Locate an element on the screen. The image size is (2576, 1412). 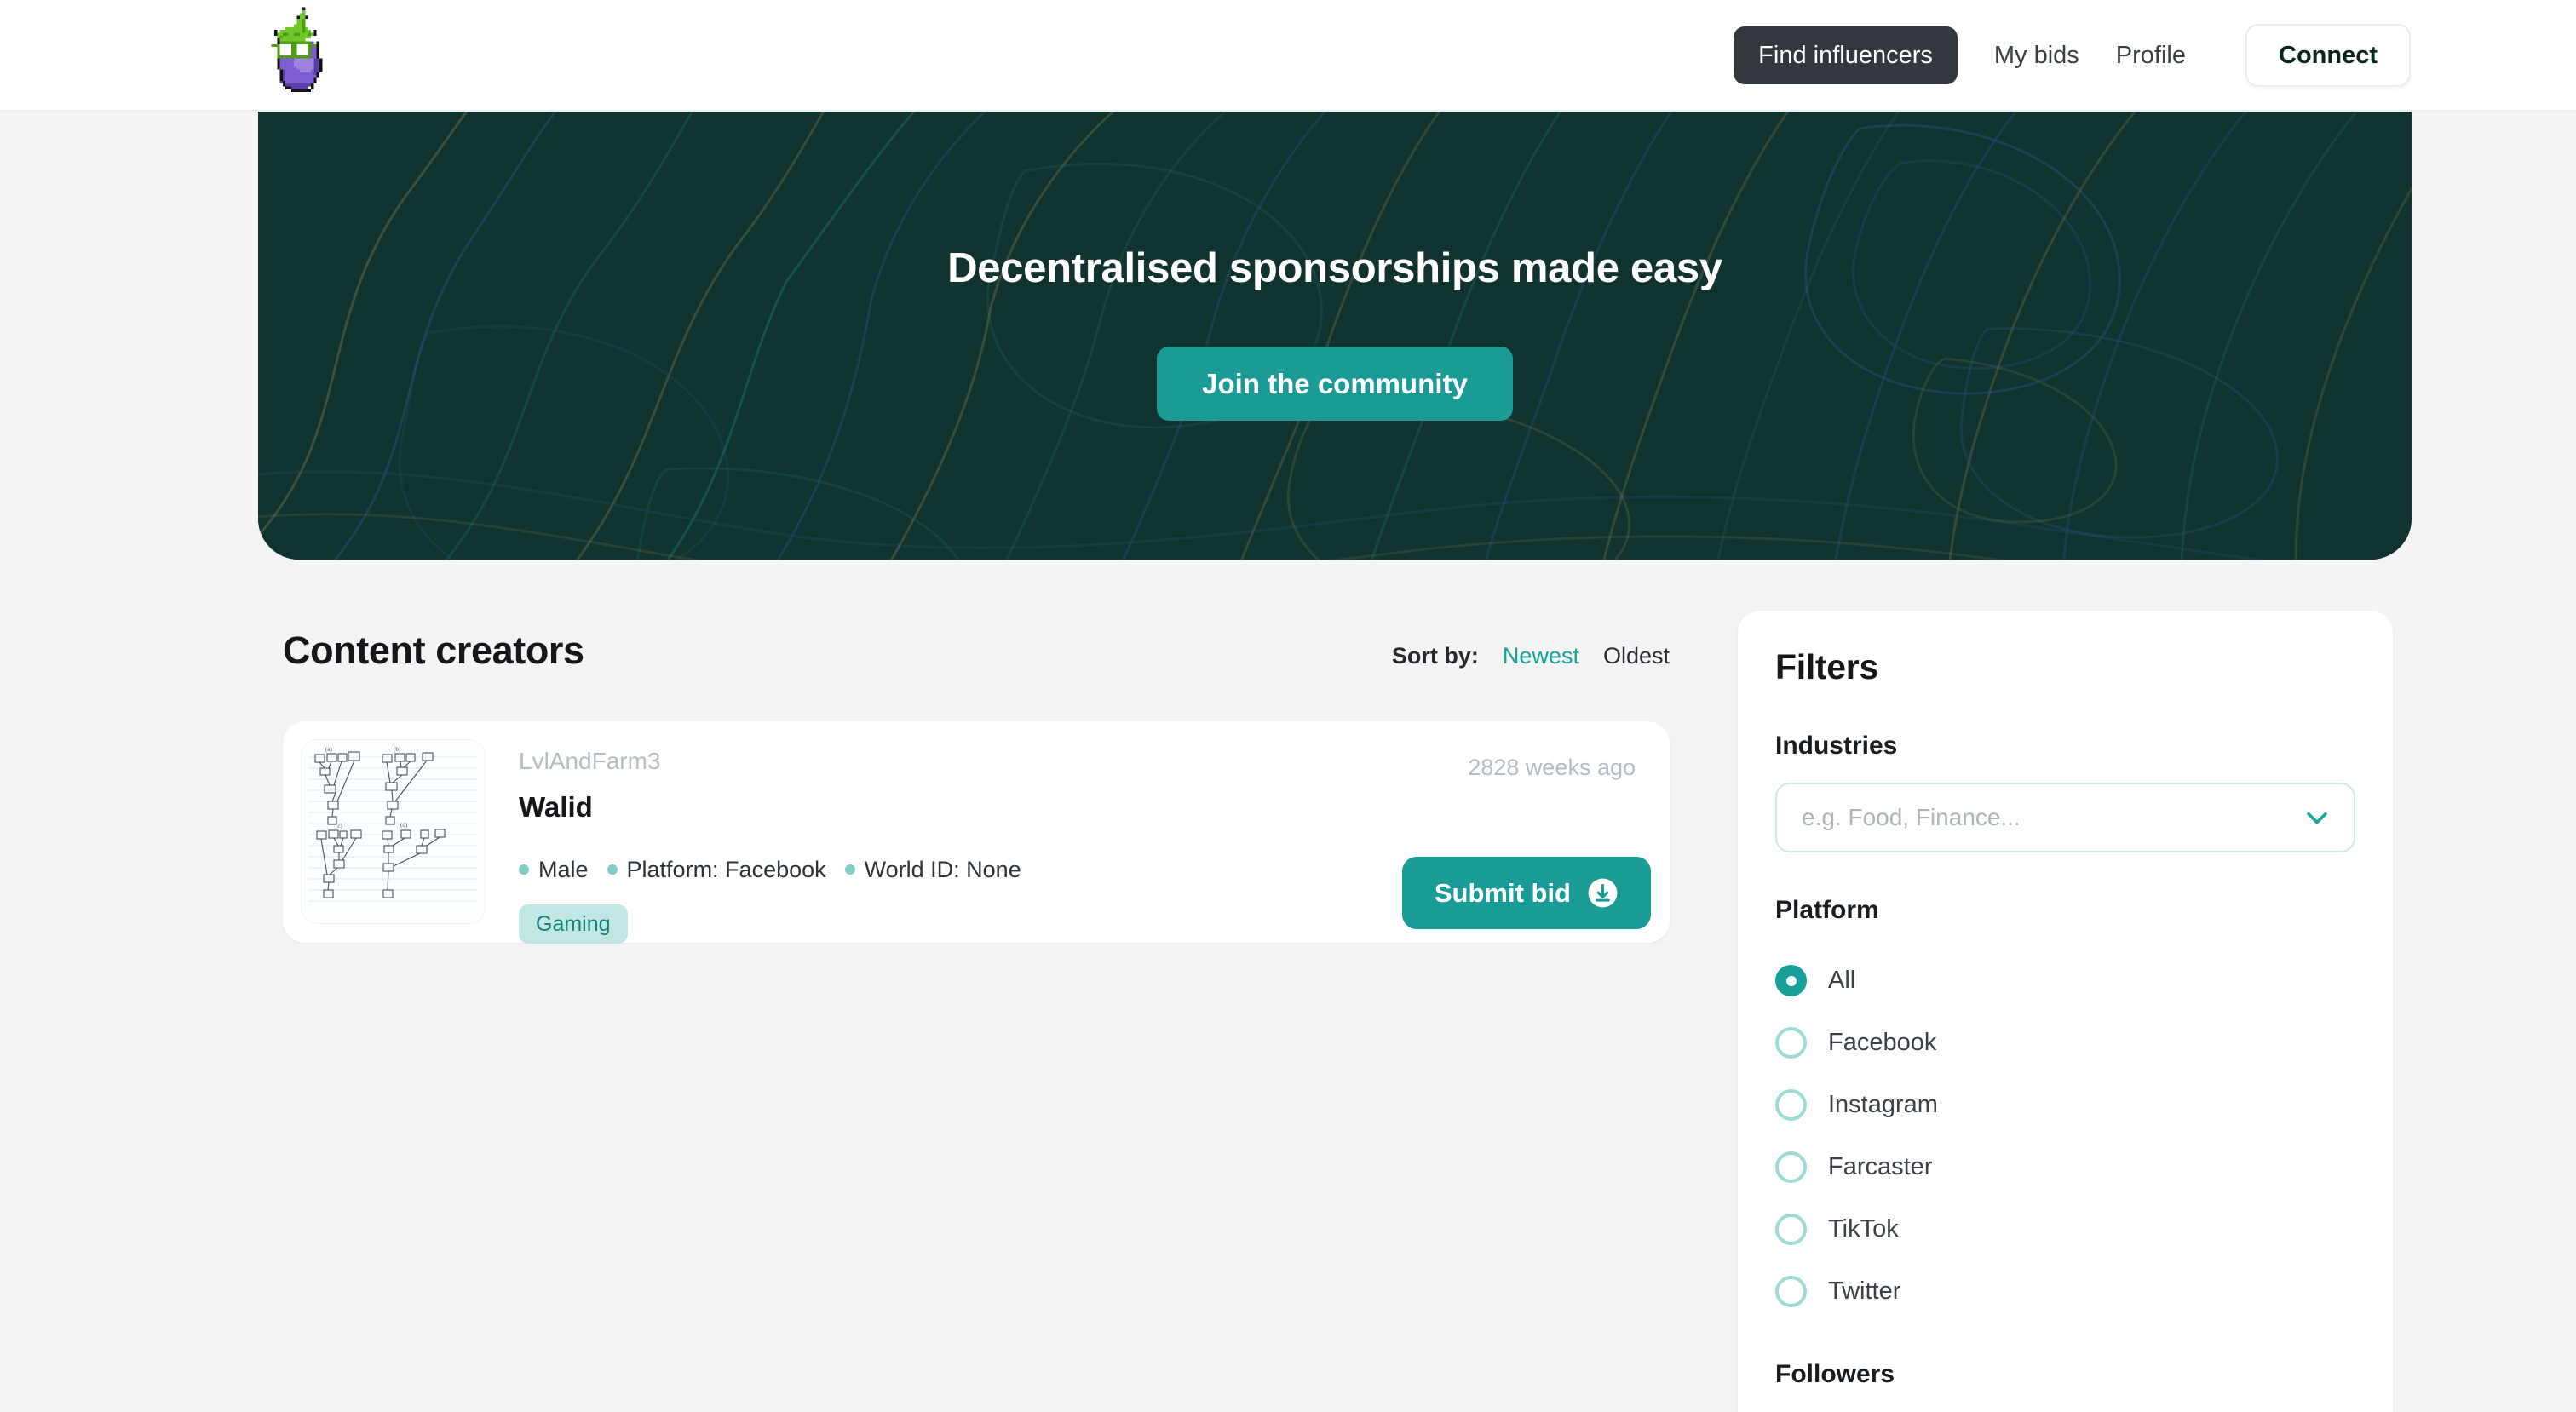
connect-wallet-button: Connect is located at coordinates (2328, 55).